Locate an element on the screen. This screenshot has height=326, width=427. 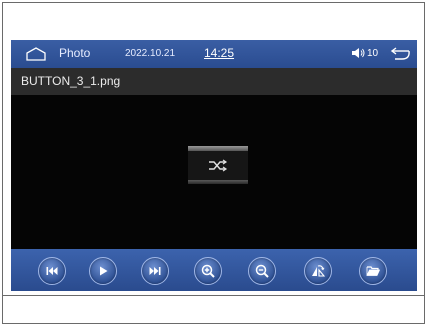
open-folder-button is located at coordinates (373, 271).